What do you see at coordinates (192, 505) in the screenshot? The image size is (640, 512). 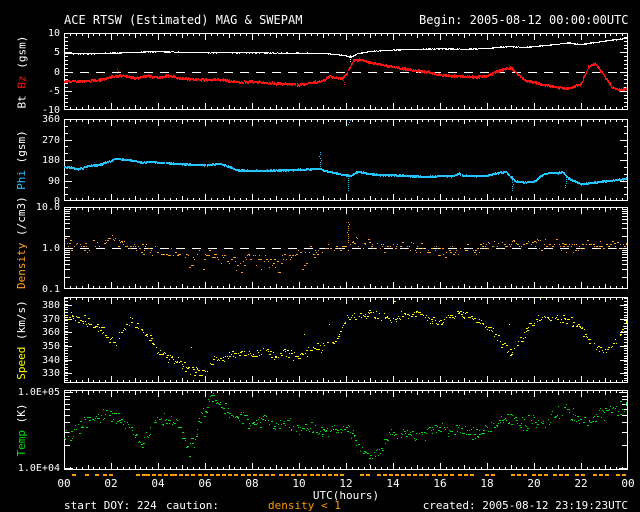 I see `footer-caution-label: caution:` at bounding box center [192, 505].